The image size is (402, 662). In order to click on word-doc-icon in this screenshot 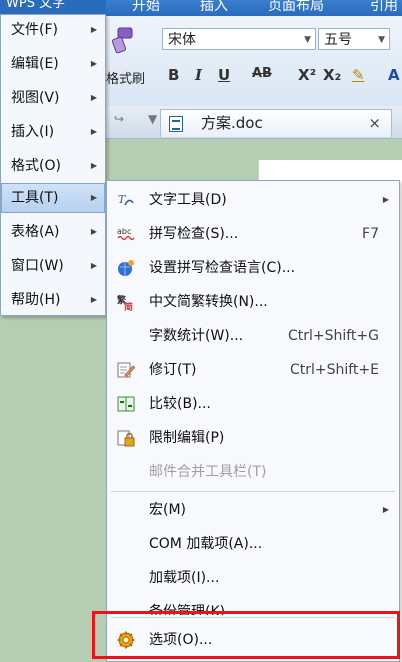, I will do `click(176, 124)`.